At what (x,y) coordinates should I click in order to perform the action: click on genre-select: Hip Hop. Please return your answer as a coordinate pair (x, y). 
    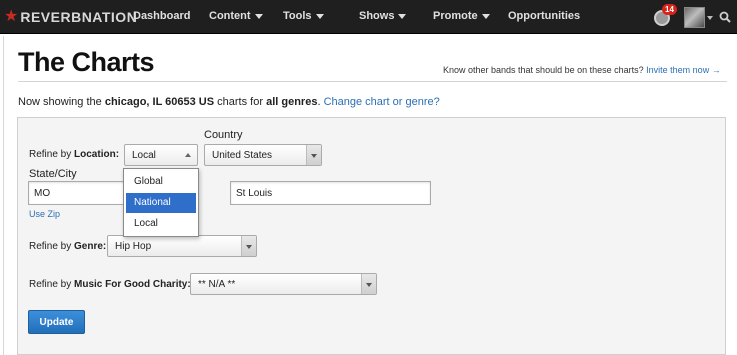
    Looking at the image, I should click on (182, 246).